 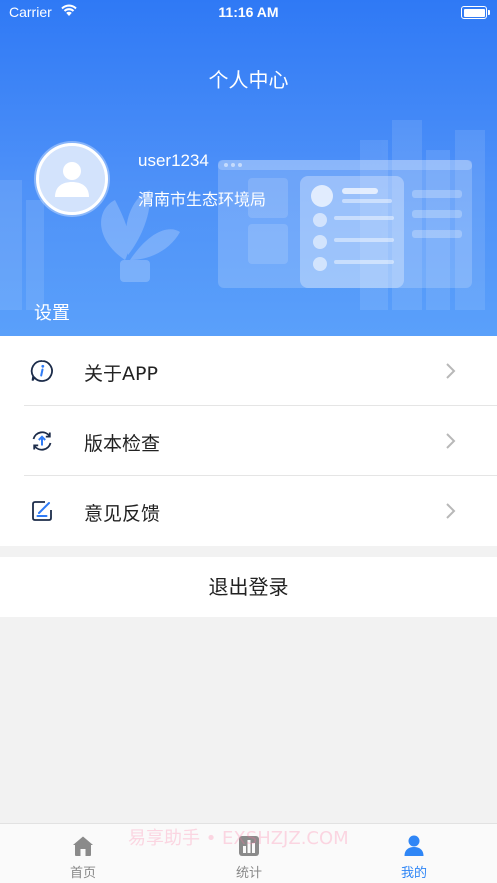 What do you see at coordinates (52, 313) in the screenshot?
I see `settings-section-title: 设置` at bounding box center [52, 313].